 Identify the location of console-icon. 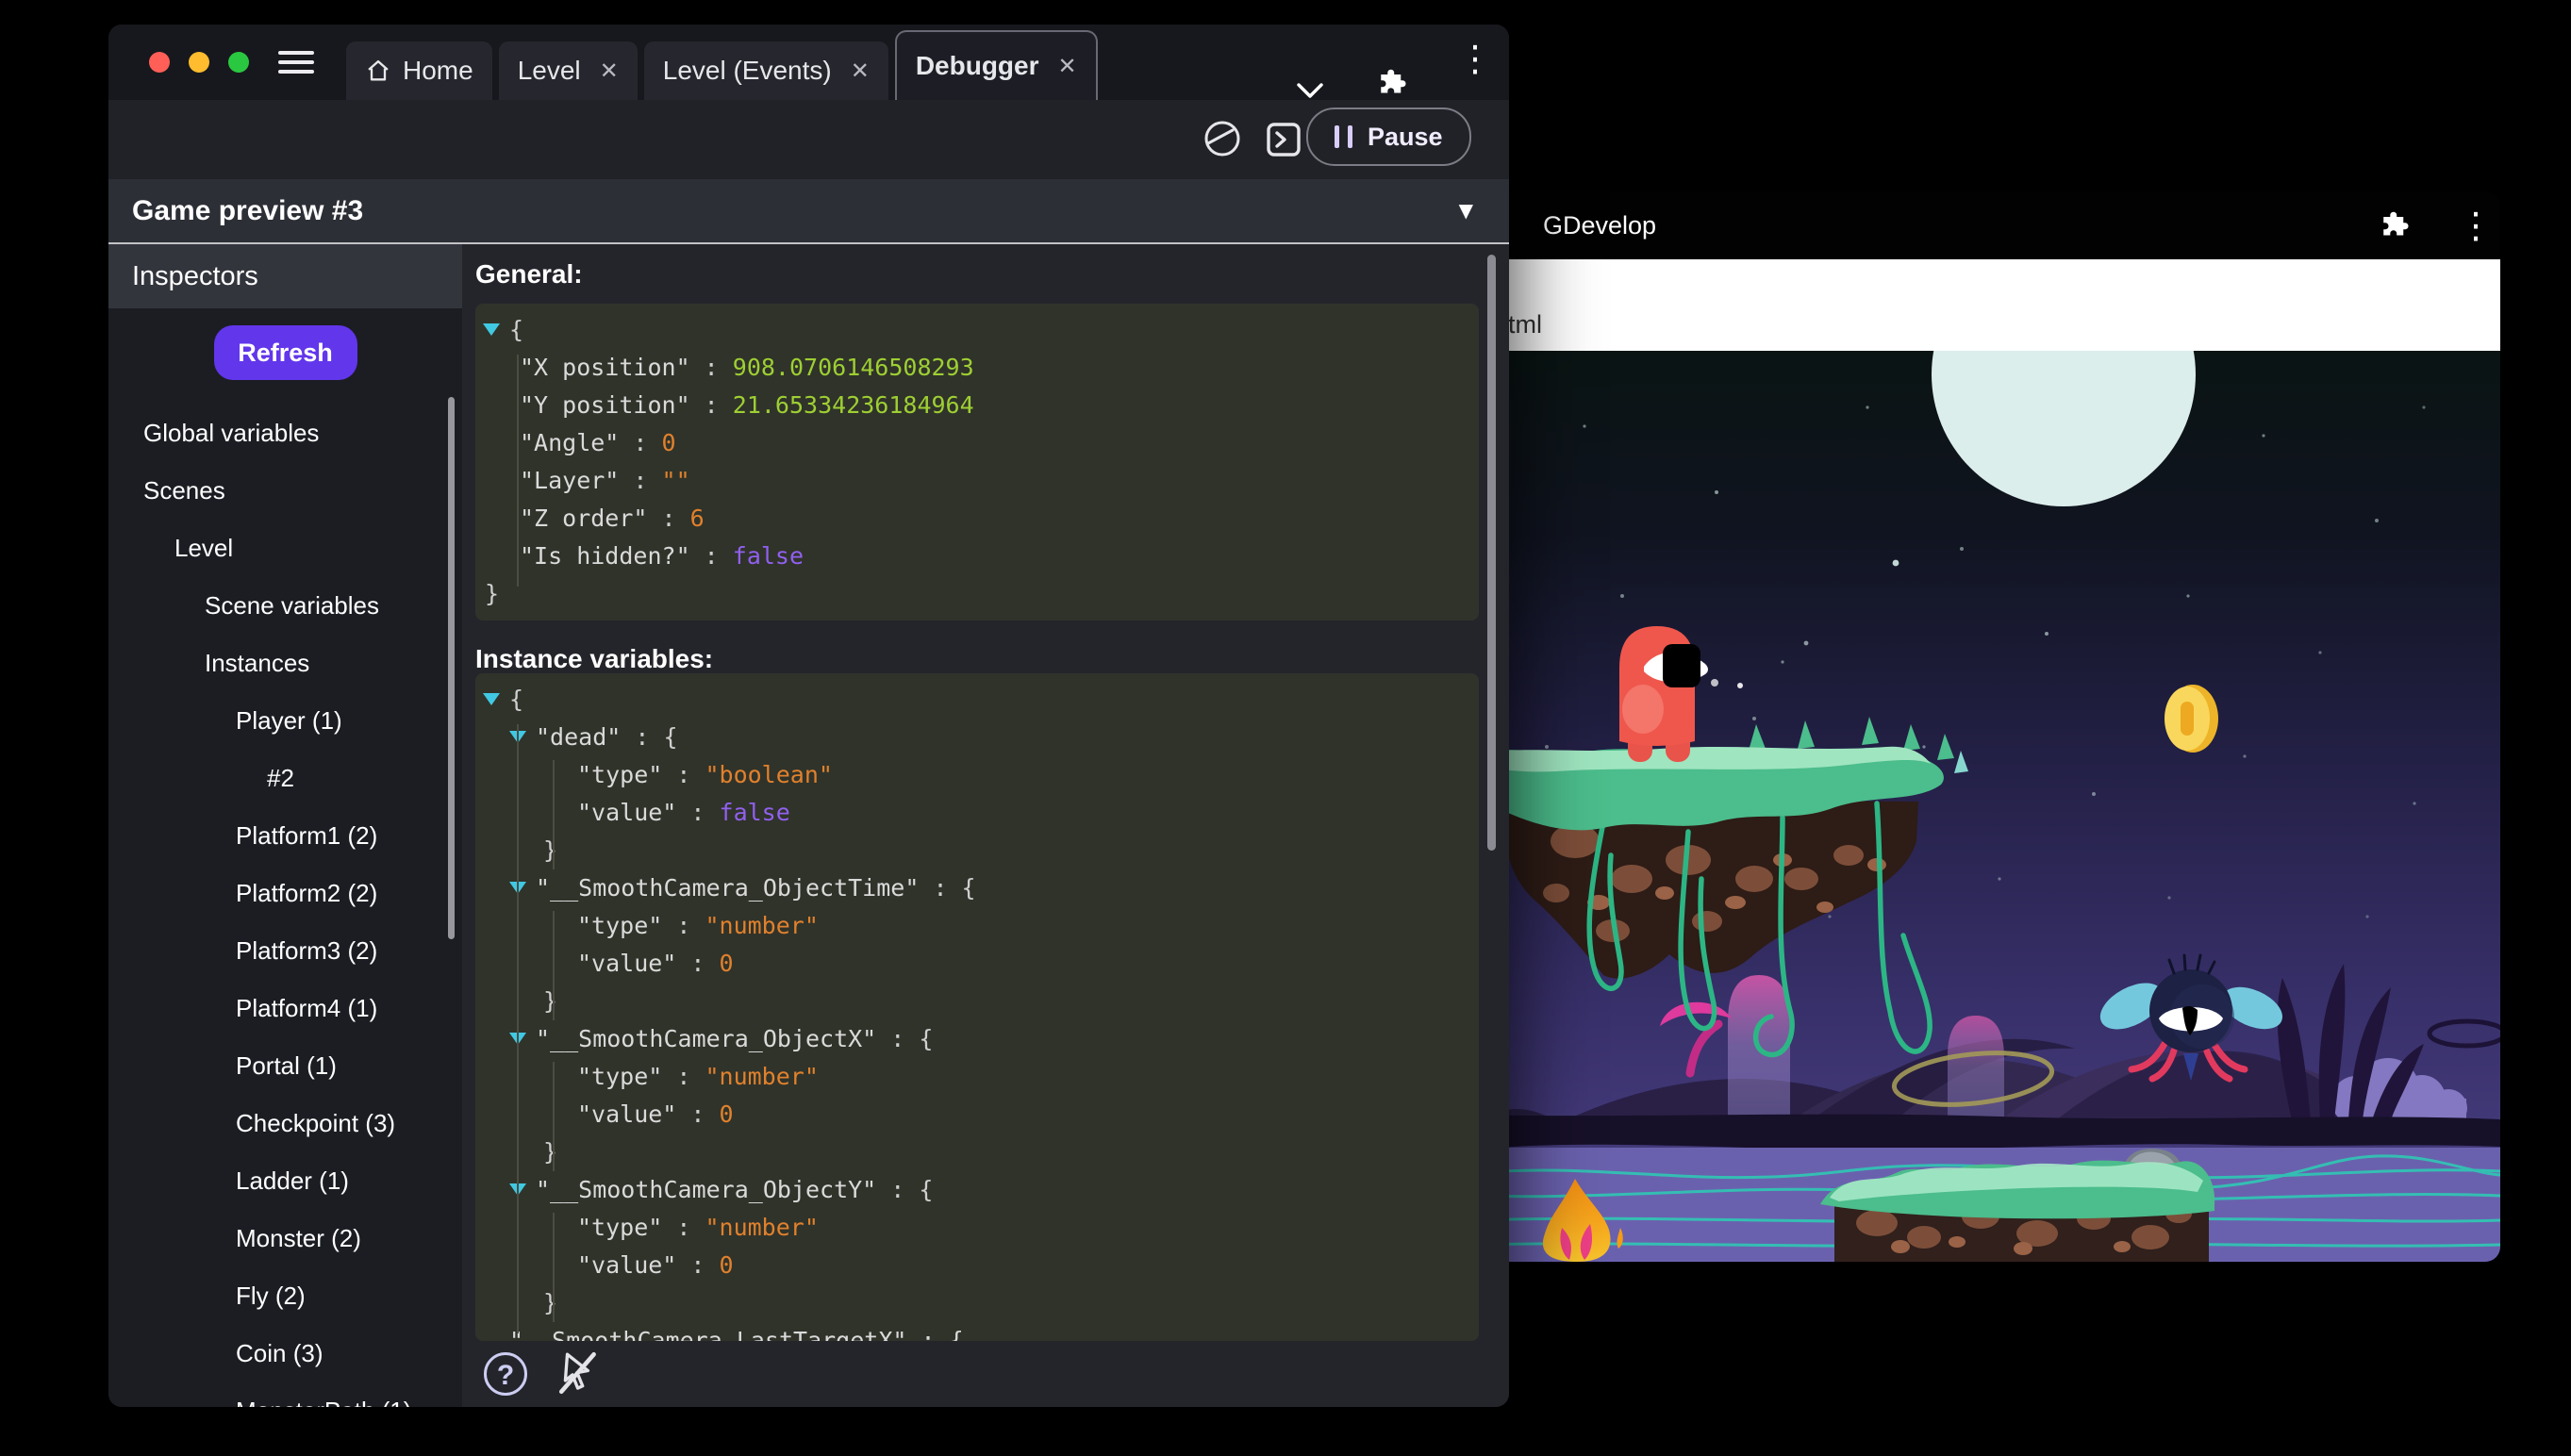
(1283, 139).